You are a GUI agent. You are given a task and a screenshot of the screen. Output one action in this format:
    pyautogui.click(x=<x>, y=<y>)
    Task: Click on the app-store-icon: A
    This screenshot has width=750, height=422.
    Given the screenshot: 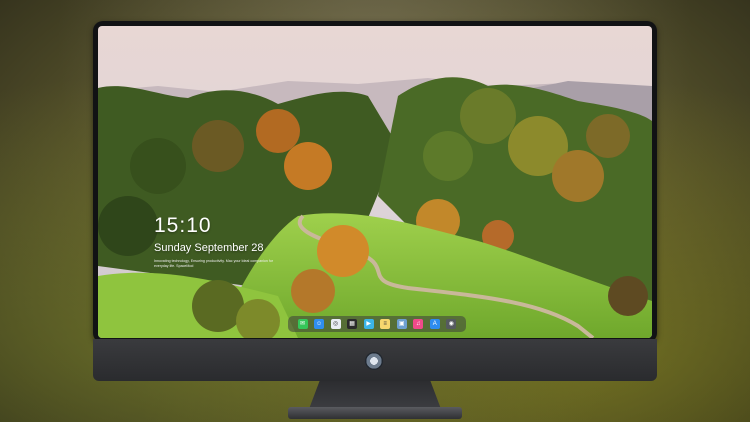 What is the action you would take?
    pyautogui.click(x=434, y=324)
    